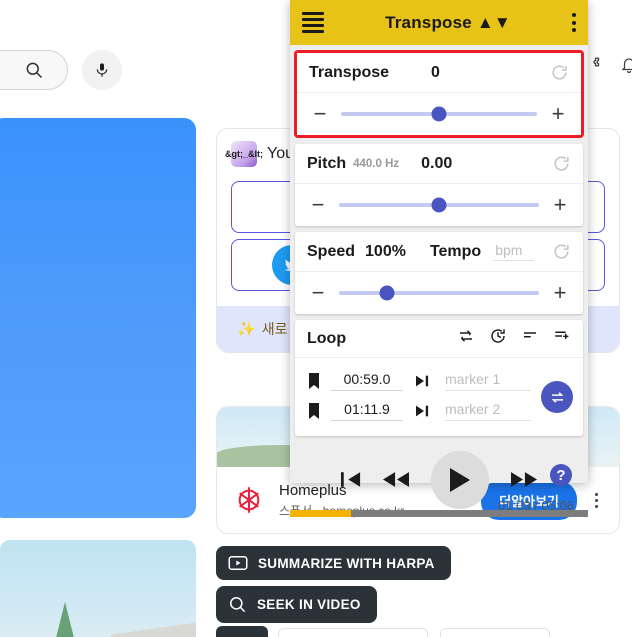 This screenshot has width=632, height=637. I want to click on speed-label: Speed, so click(331, 251).